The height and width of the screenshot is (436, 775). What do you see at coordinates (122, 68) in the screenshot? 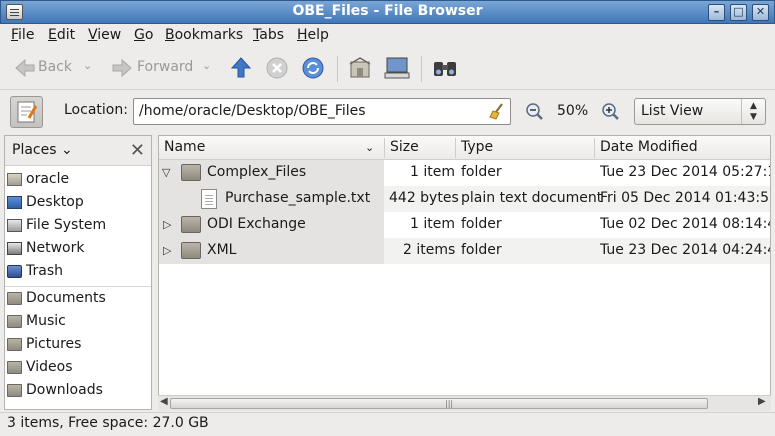
I see `forward-arrow-icon` at bounding box center [122, 68].